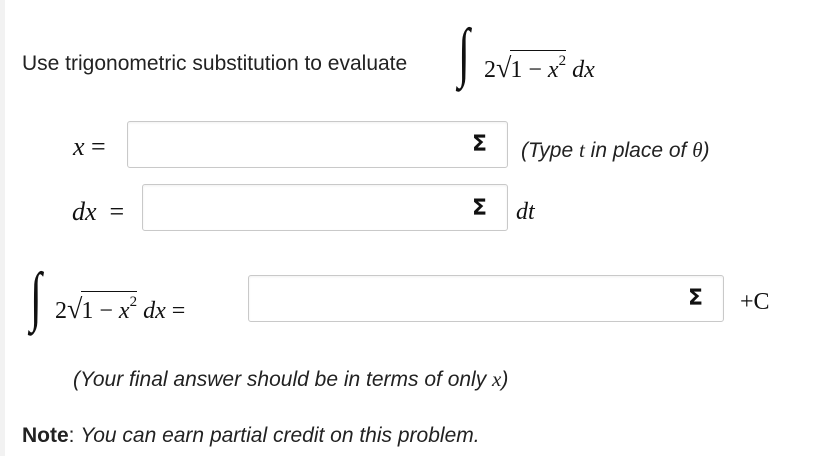 This screenshot has height=456, width=820. I want to click on equation-editor-icon-dx: Σ, so click(479, 208).